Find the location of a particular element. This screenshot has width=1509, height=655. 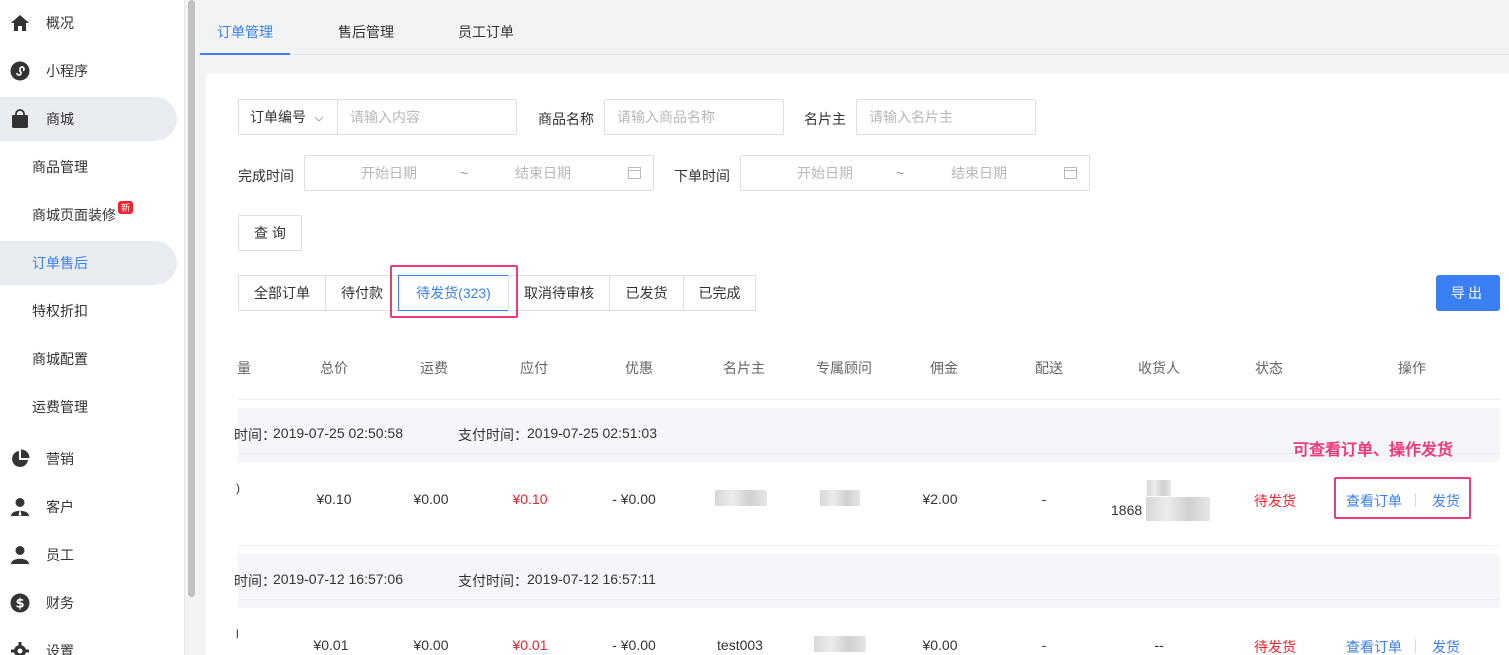

column-header-commission: 佣金 is located at coordinates (944, 368).